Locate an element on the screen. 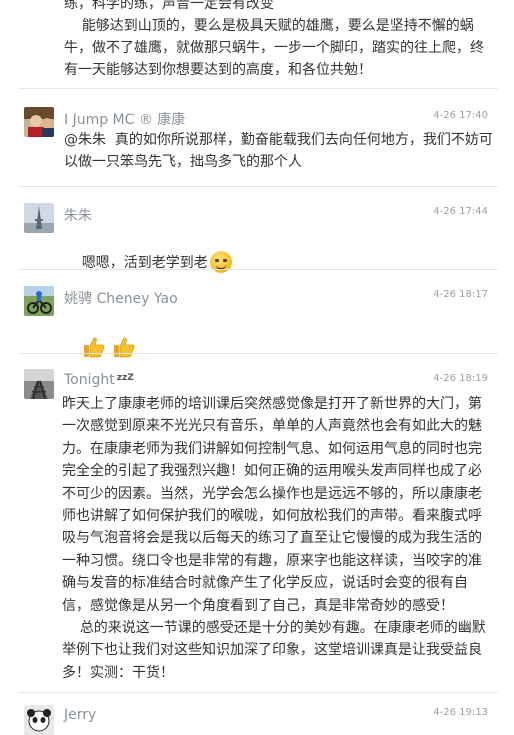  comment-author: 朱朱 is located at coordinates (78, 215).